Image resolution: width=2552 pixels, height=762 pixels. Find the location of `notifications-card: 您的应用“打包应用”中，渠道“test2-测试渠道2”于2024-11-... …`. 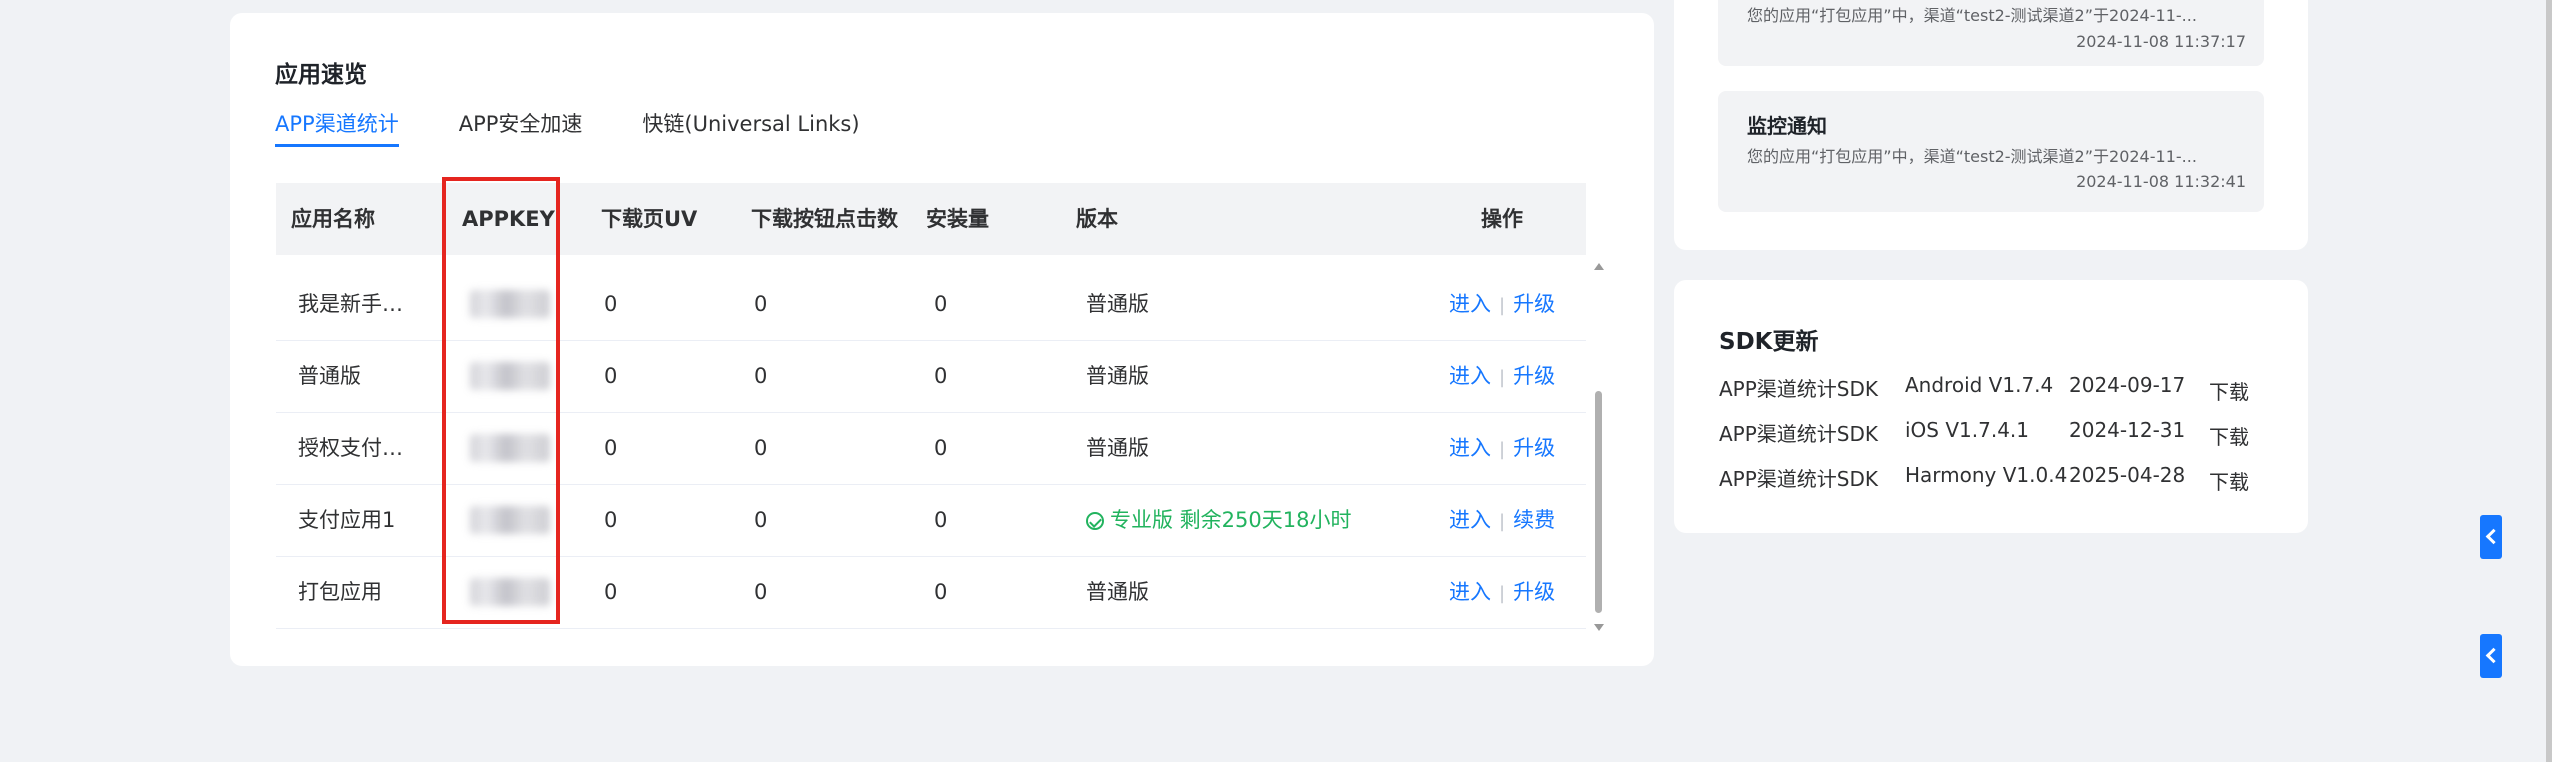

notifications-card: 您的应用“打包应用”中，渠道“test2-测试渠道2”于2024-11-... … is located at coordinates (1991, 125).